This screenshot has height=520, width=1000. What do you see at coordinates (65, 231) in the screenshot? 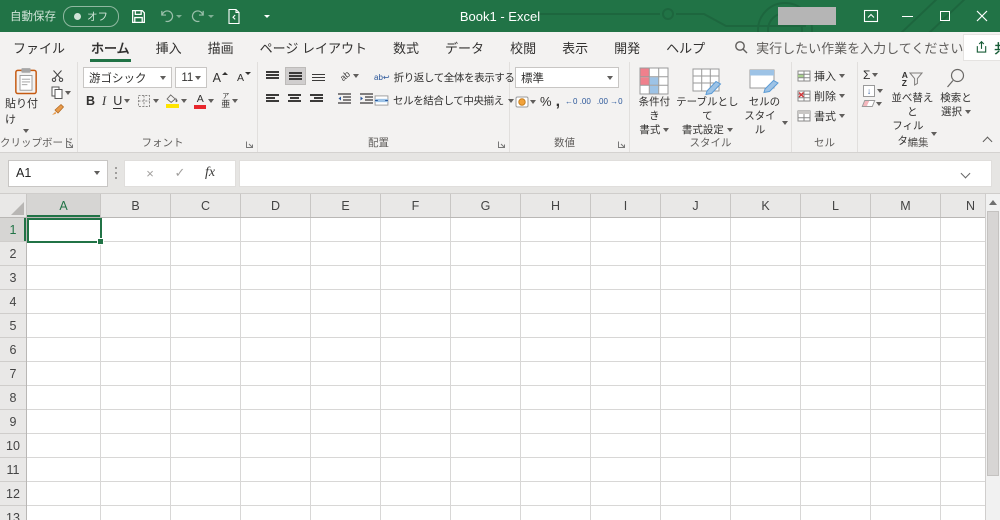
I see `active-cell-a1` at bounding box center [65, 231].